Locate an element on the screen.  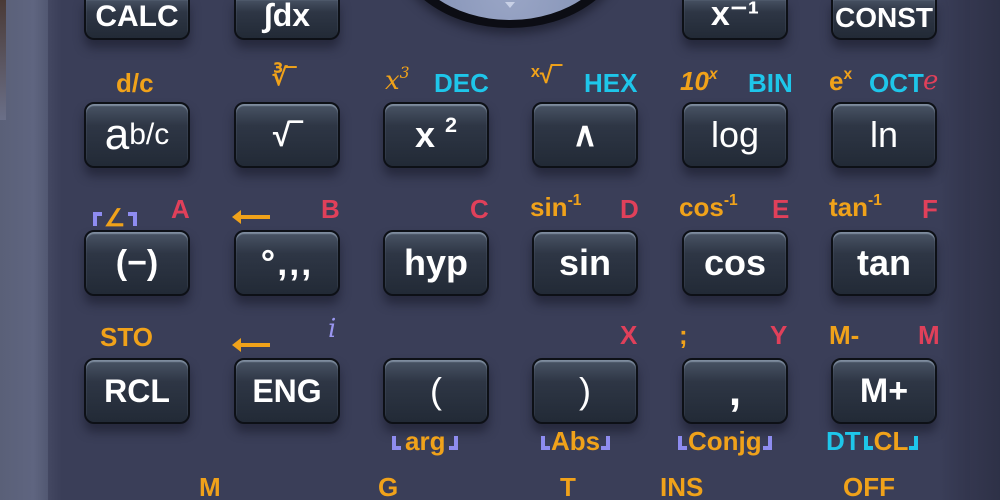
key-calc: CALC is located at coordinates (137, 20).